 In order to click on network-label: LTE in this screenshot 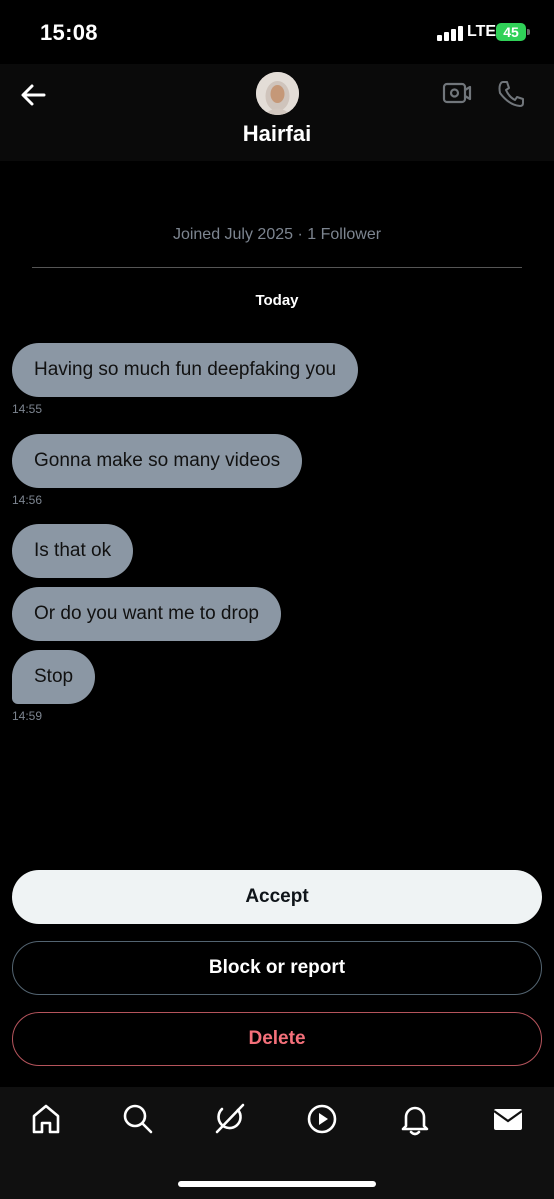, I will do `click(482, 31)`.